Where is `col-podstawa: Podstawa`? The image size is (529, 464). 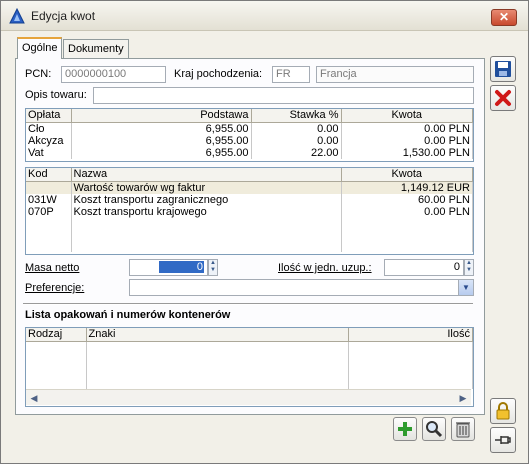
col-podstawa: Podstawa is located at coordinates (161, 116).